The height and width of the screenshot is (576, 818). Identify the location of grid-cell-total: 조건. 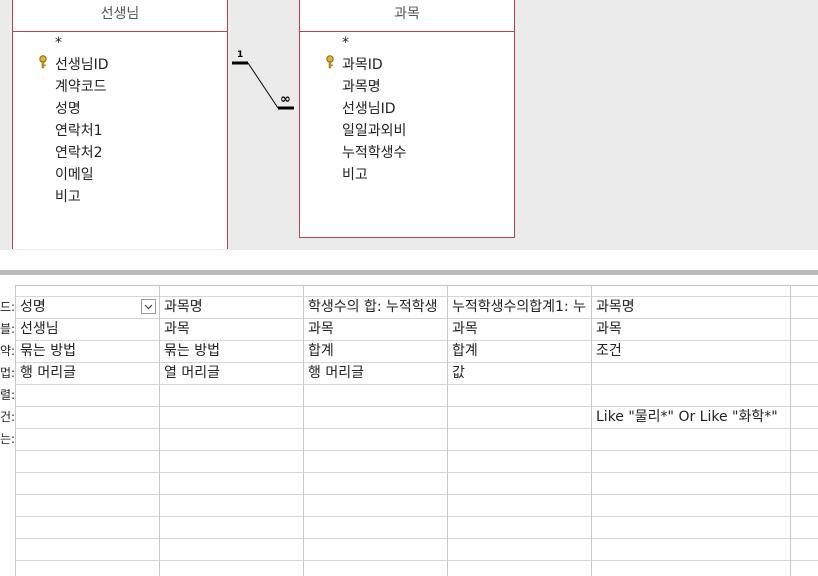
(691, 351).